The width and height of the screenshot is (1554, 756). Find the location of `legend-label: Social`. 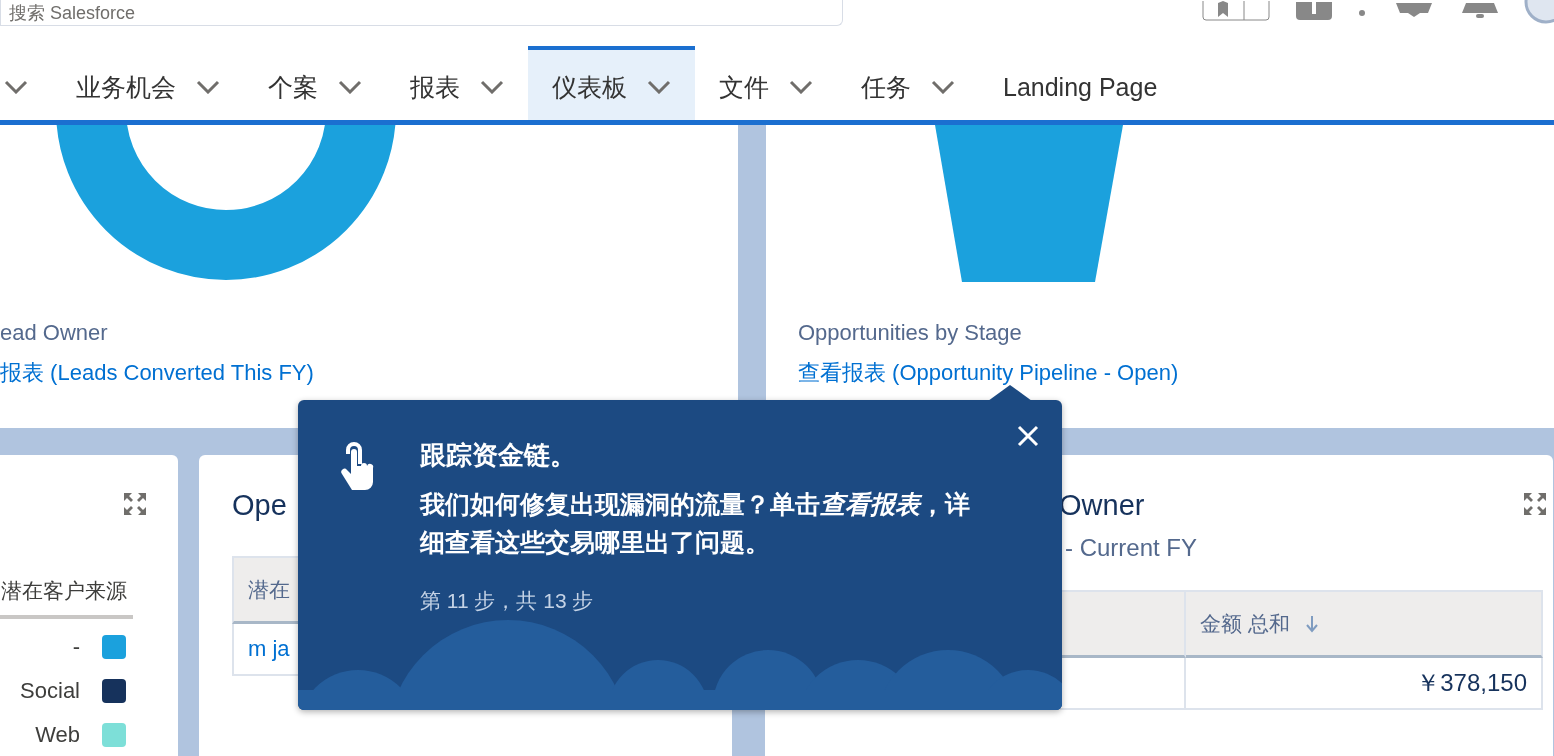

legend-label: Social is located at coordinates (50, 691).